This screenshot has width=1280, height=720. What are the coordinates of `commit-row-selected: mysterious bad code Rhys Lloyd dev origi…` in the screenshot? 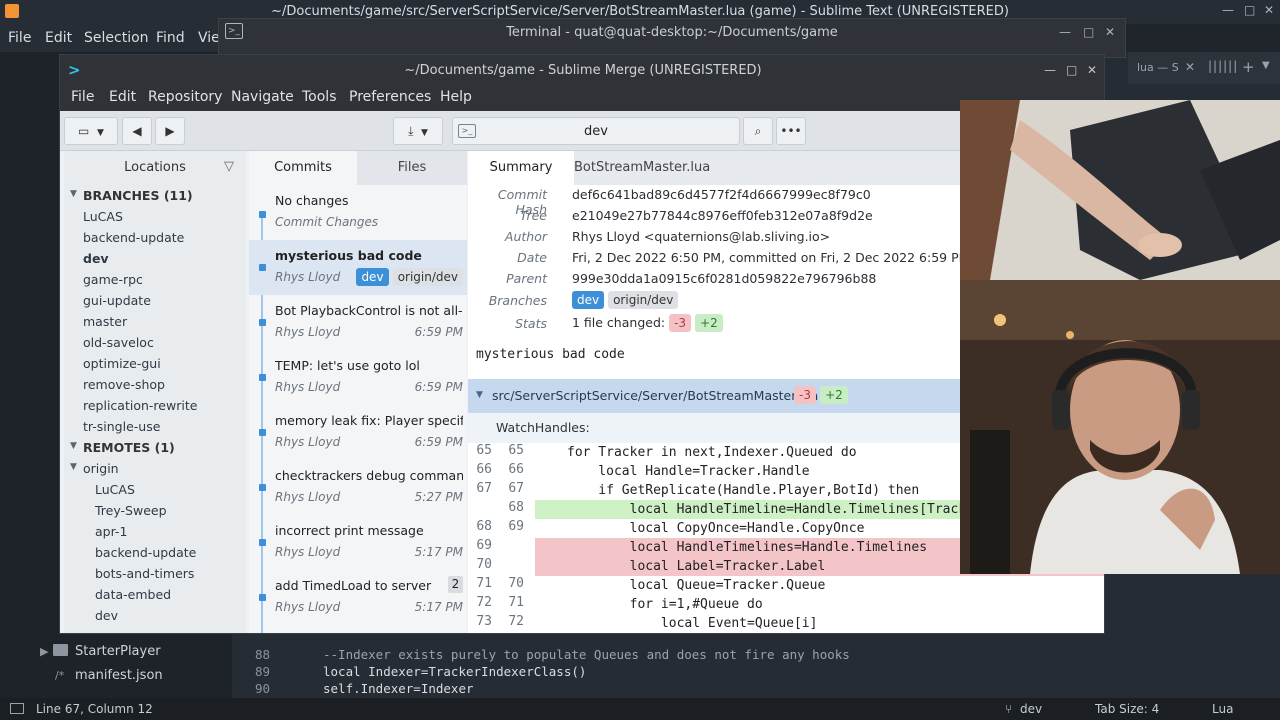 It's located at (358, 267).